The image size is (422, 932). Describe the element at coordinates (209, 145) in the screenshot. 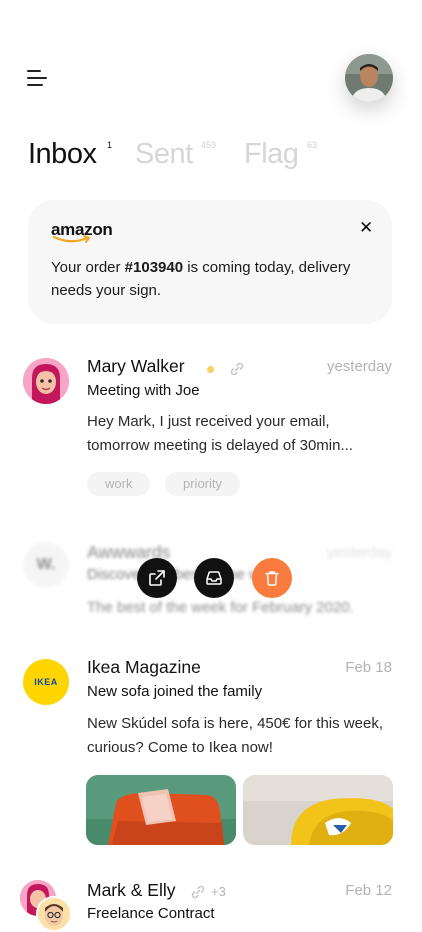

I see `tab-sent-count: 459` at that location.